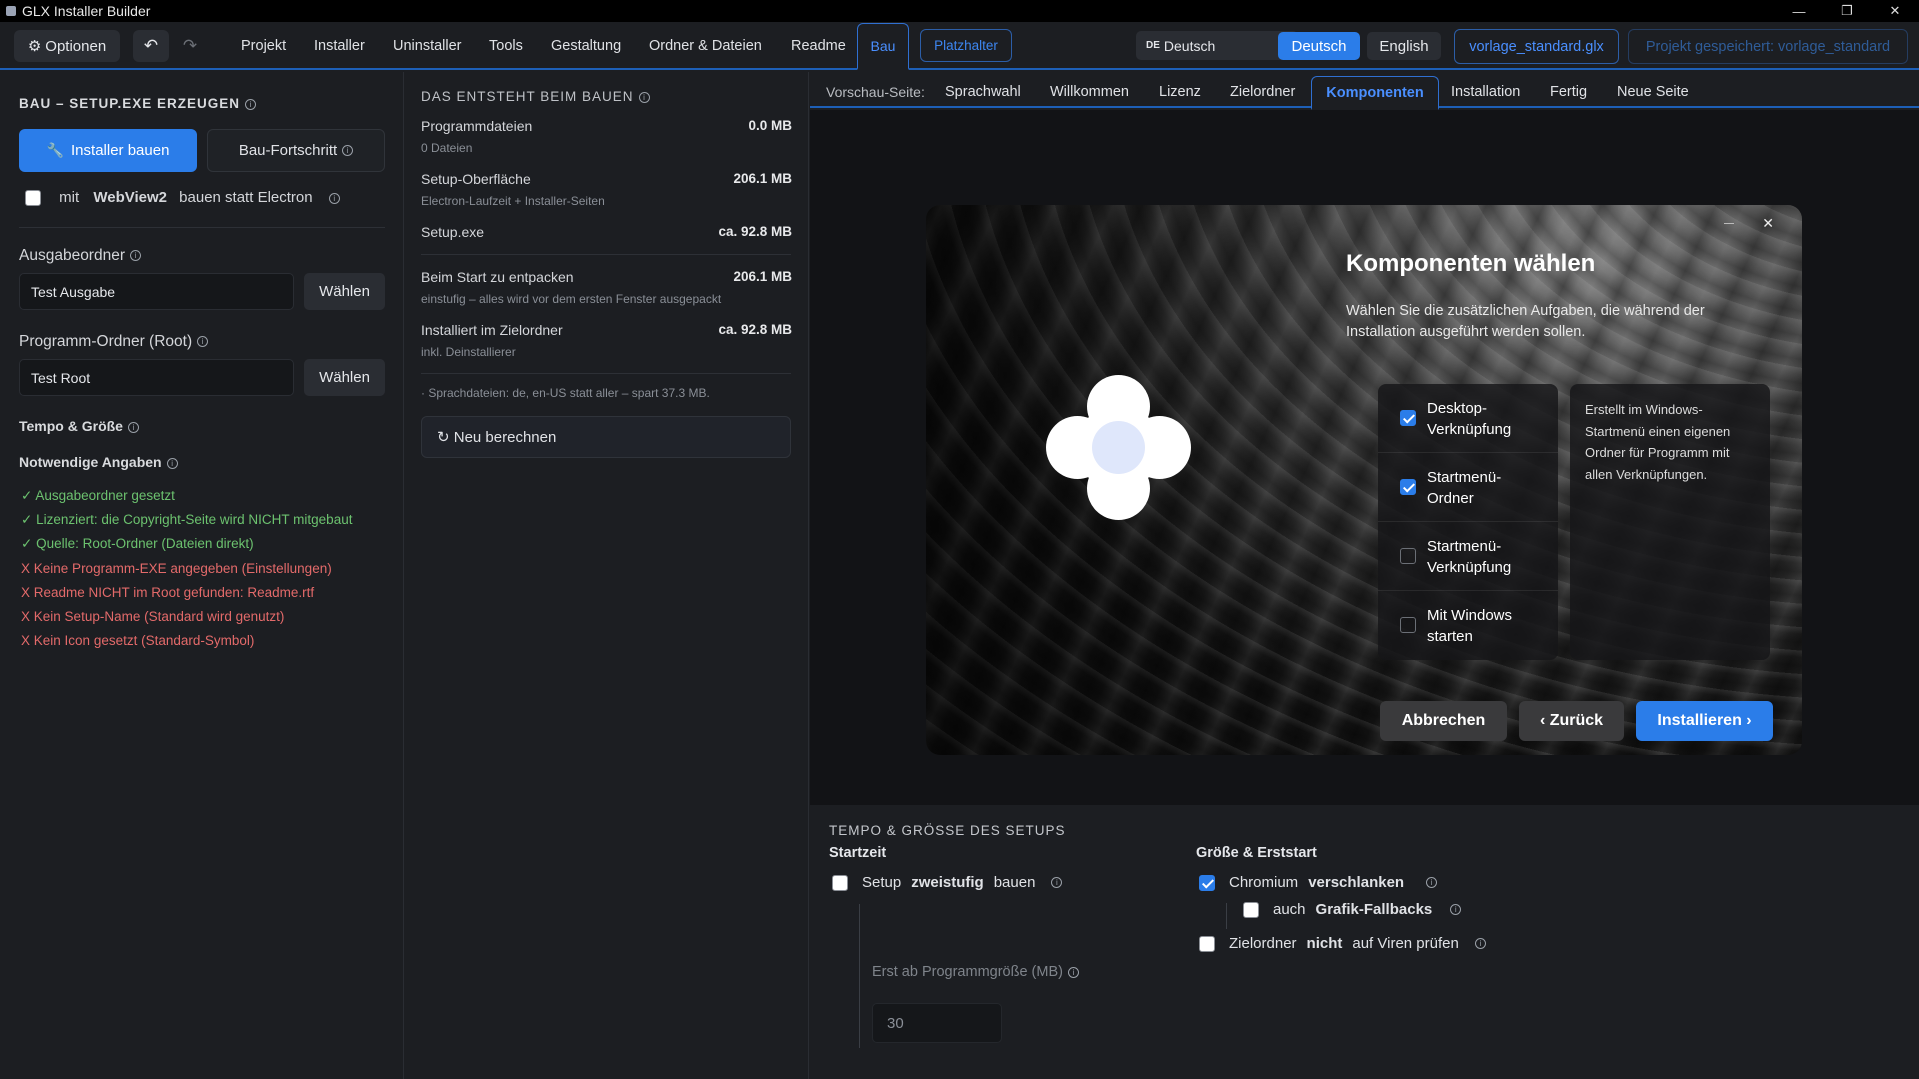  I want to click on undo-button: ↶, so click(151, 46).